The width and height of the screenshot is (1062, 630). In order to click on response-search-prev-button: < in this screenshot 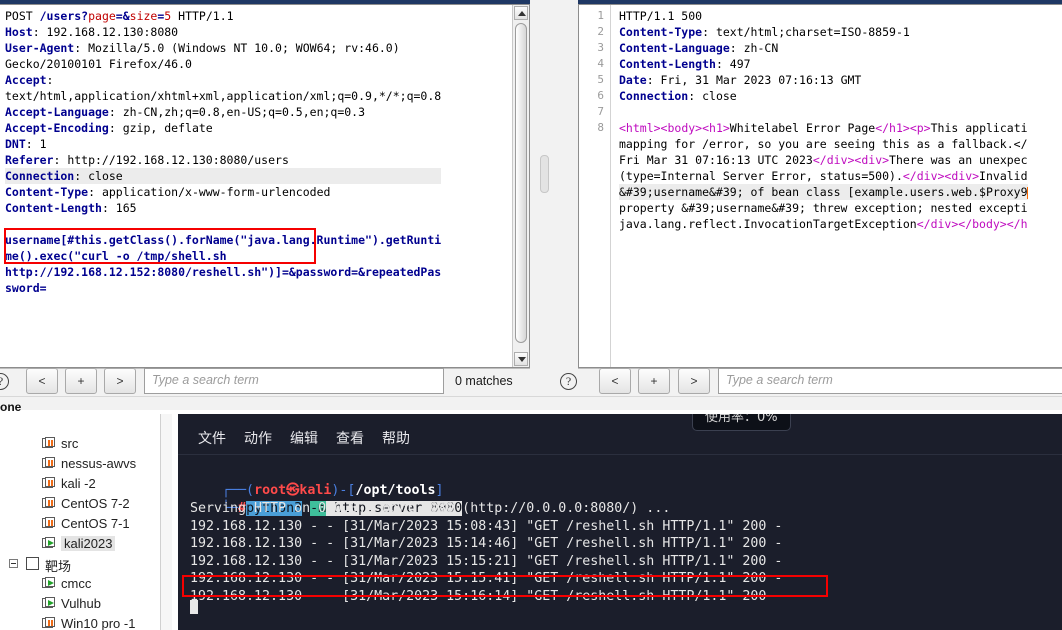, I will do `click(615, 381)`.